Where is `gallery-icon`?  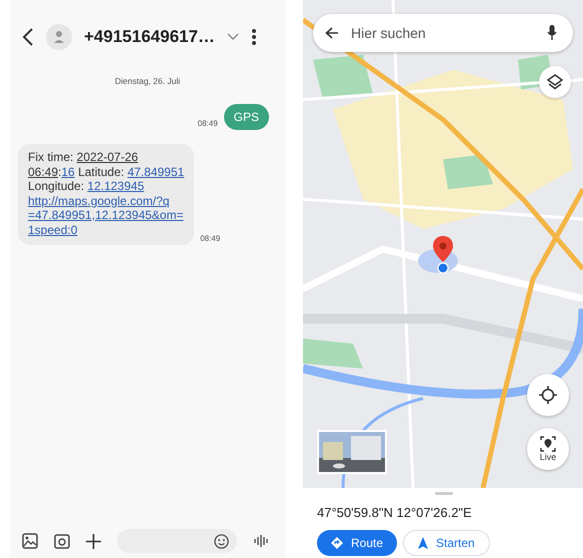
gallery-icon is located at coordinates (30, 541).